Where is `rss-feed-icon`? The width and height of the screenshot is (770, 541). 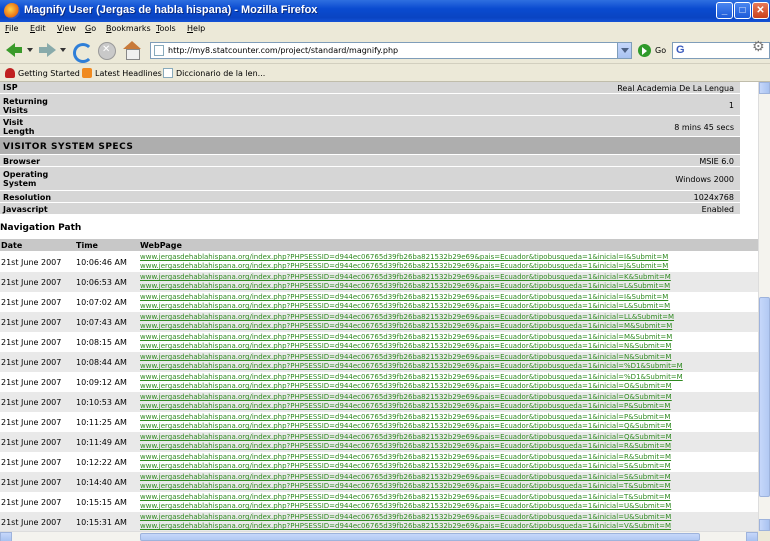
rss-feed-icon is located at coordinates (87, 73).